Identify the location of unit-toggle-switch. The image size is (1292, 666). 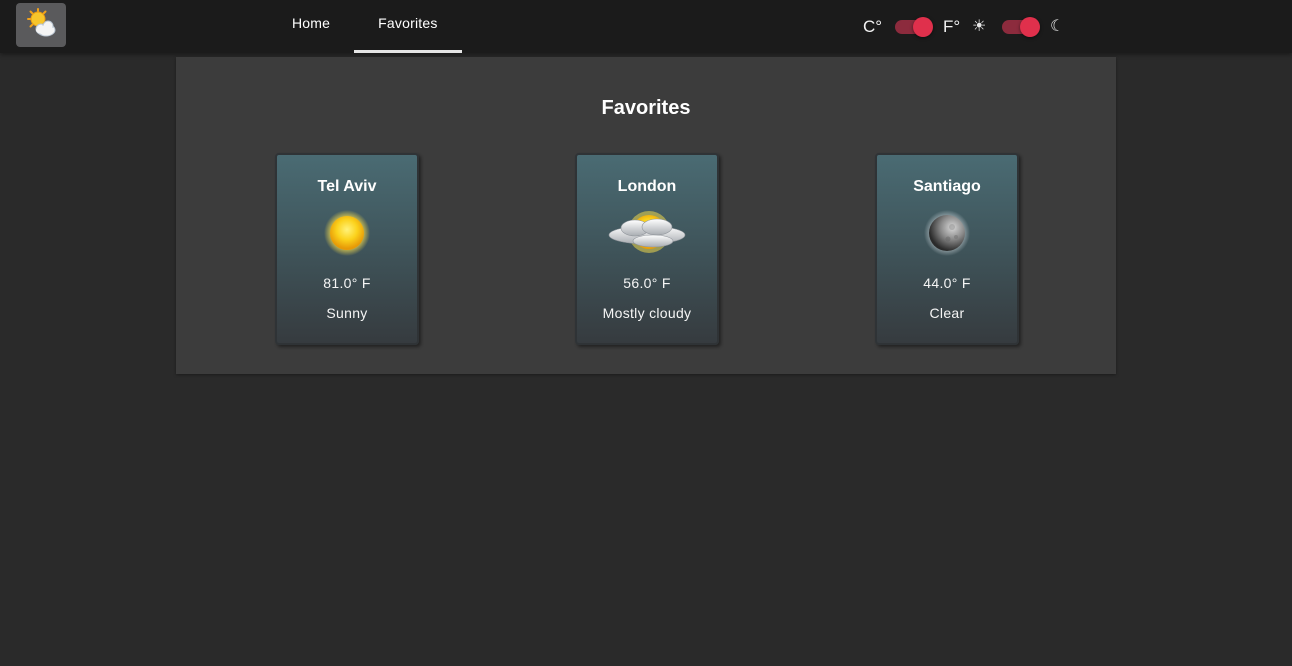
(915, 27).